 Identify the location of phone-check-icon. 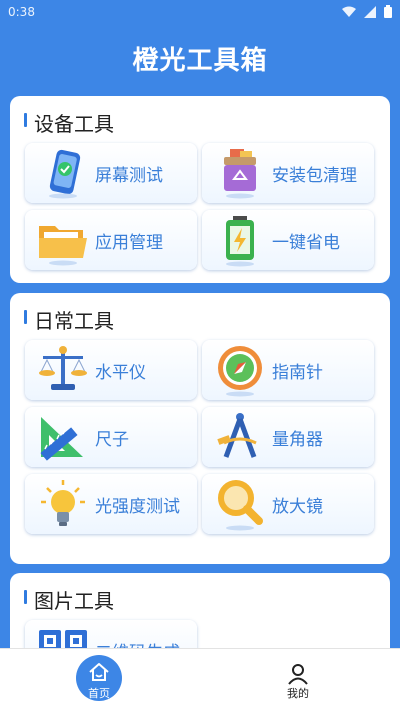
(63, 173).